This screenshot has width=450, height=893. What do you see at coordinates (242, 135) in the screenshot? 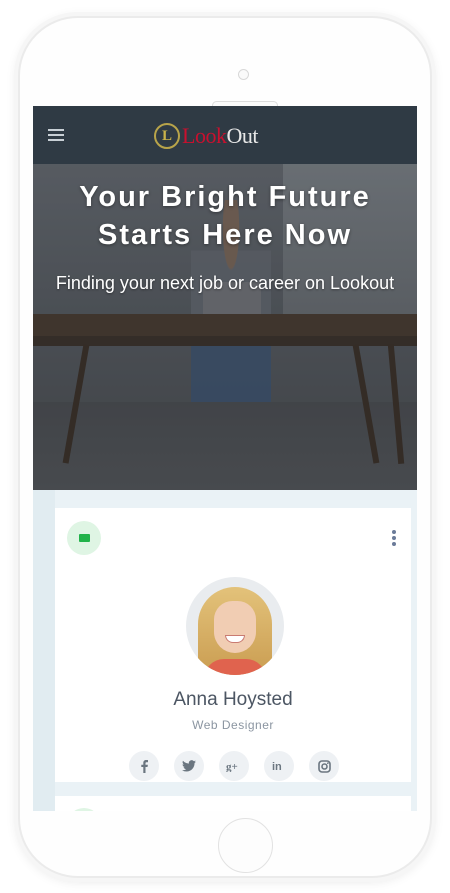
I see `logo-text-out: Out` at bounding box center [242, 135].